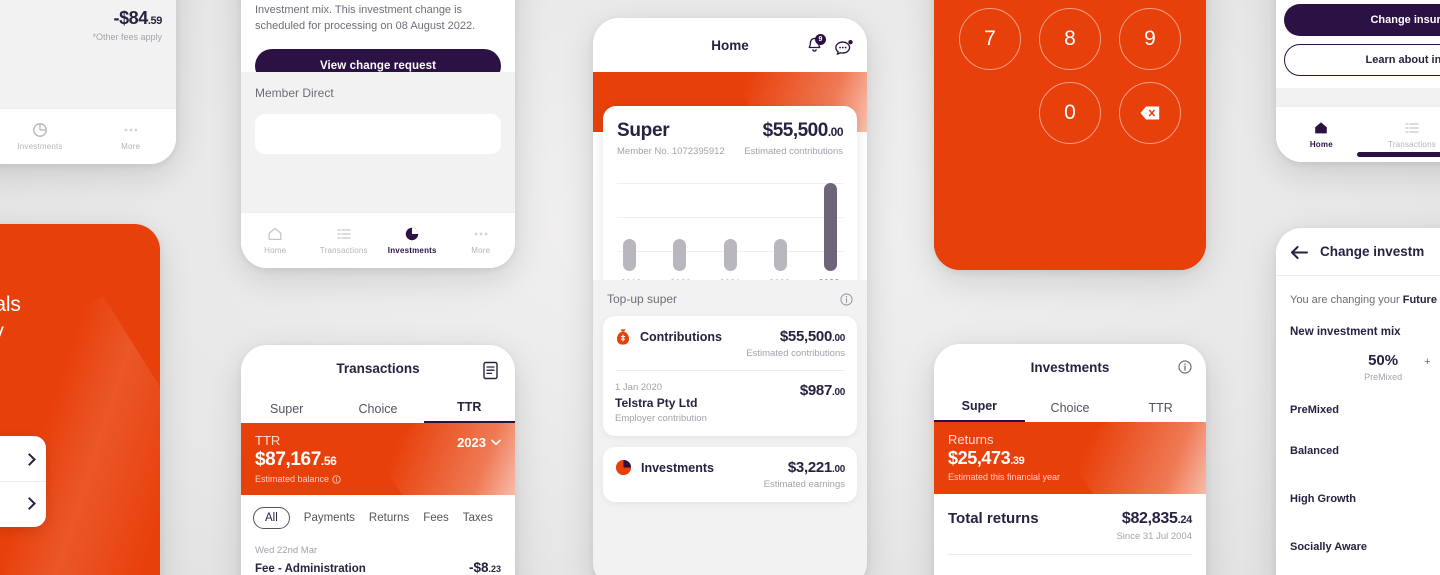  I want to click on page-title: Home, so click(730, 45).